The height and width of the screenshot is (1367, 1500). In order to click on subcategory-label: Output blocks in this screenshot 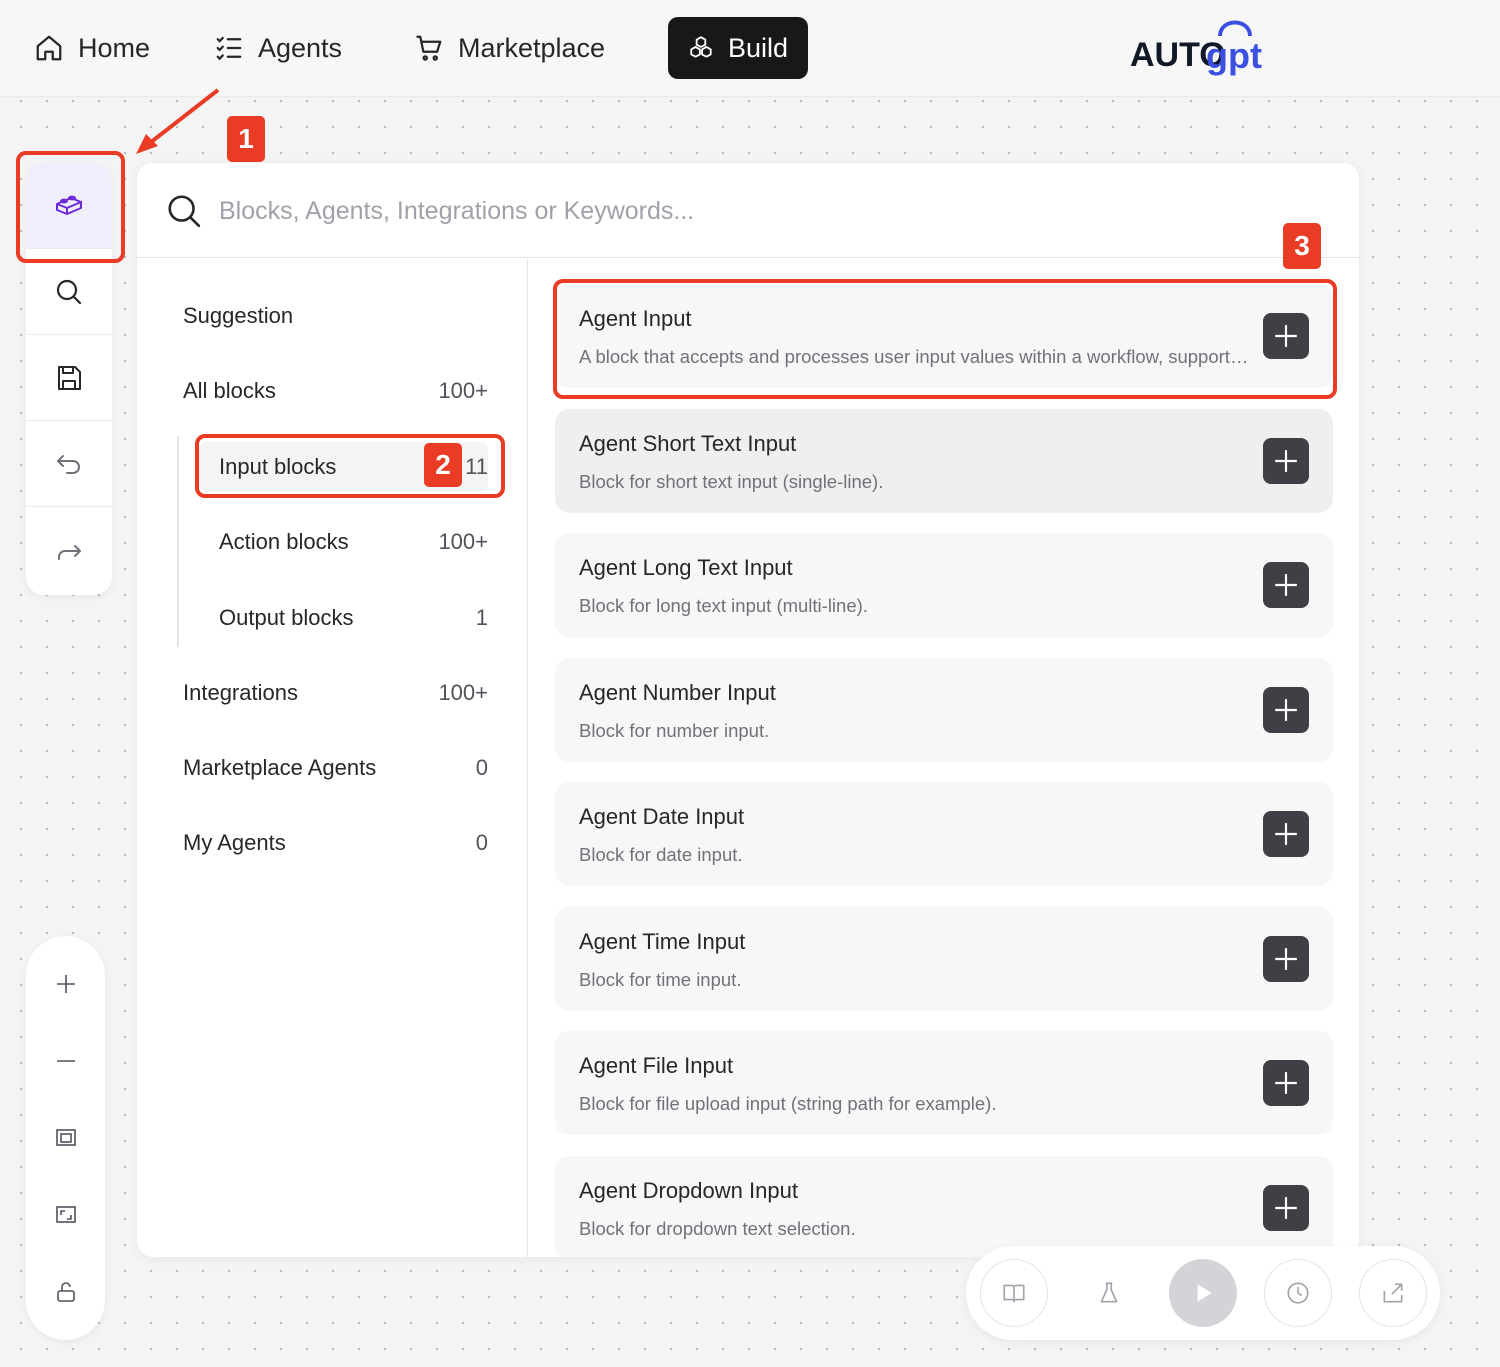, I will do `click(286, 617)`.